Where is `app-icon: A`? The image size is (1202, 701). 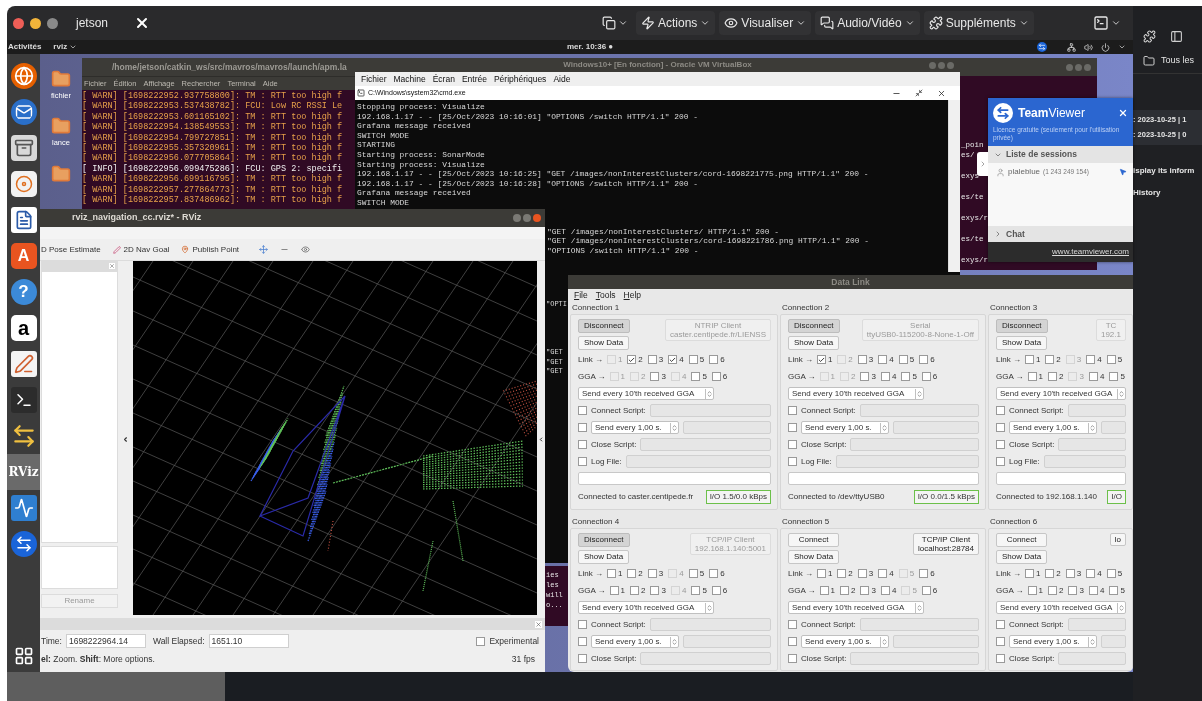
app-icon: A is located at coordinates (23, 256).